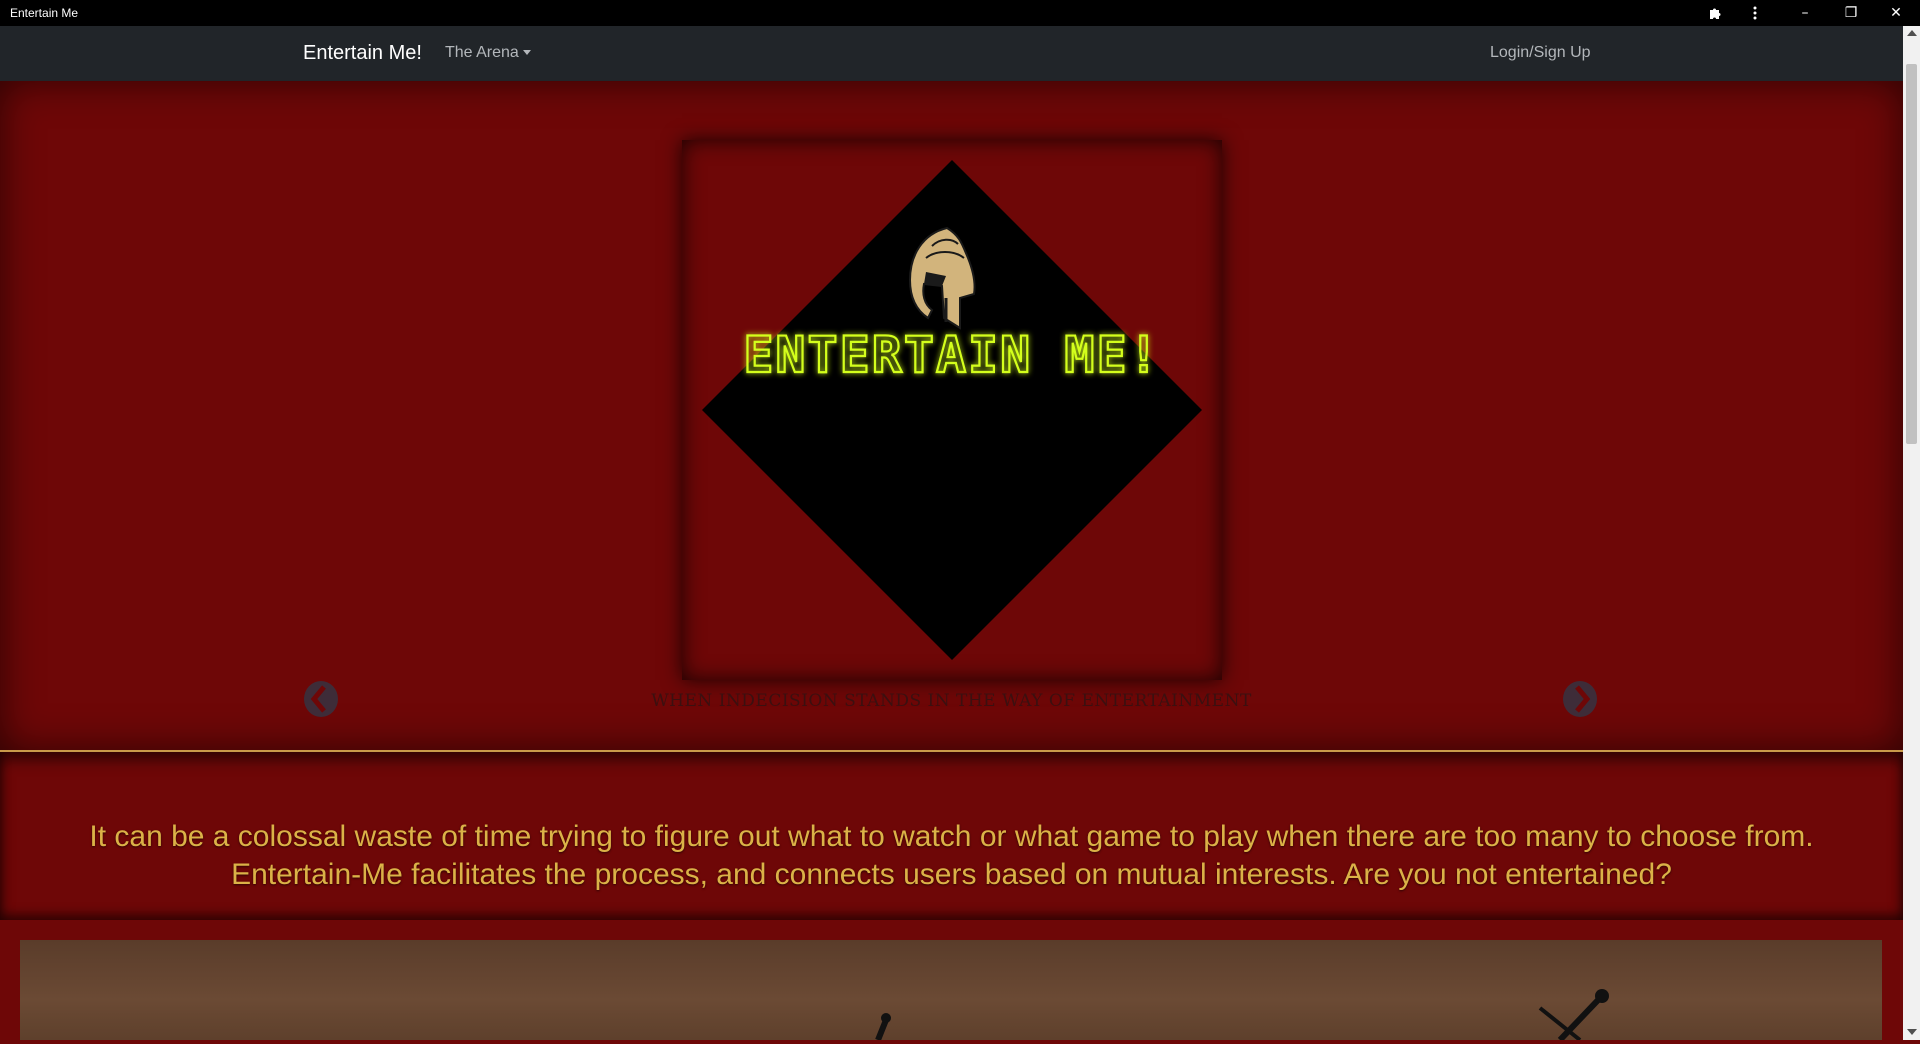 The width and height of the screenshot is (1920, 1044). What do you see at coordinates (1912, 33) in the screenshot?
I see `scroll-up-arrow-icon` at bounding box center [1912, 33].